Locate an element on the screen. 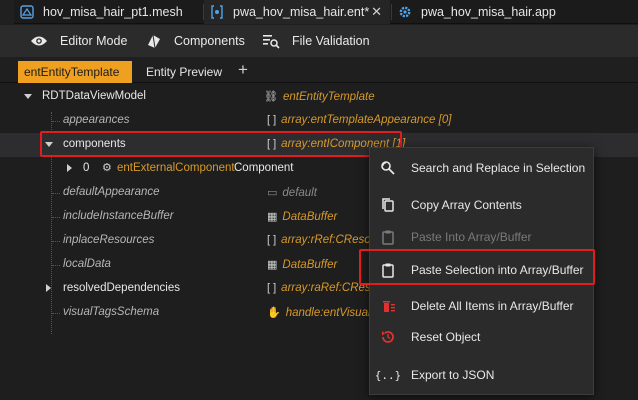 The height and width of the screenshot is (400, 638). tree-node-name: 0 is located at coordinates (86, 168).